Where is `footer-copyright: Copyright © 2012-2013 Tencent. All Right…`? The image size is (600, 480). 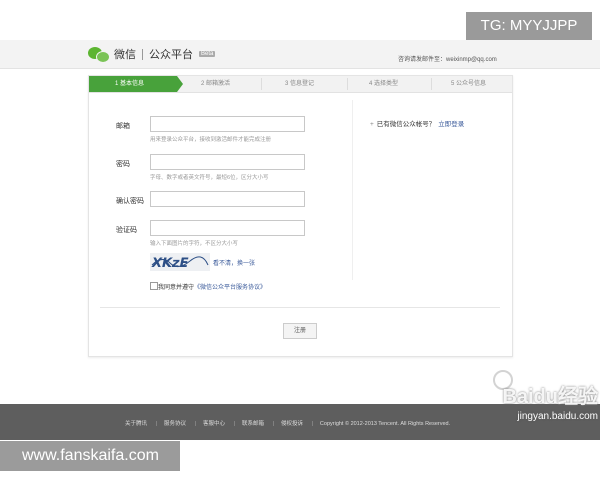
footer-copyright: Copyright © 2012-2013 Tencent. All Right… is located at coordinates (385, 424).